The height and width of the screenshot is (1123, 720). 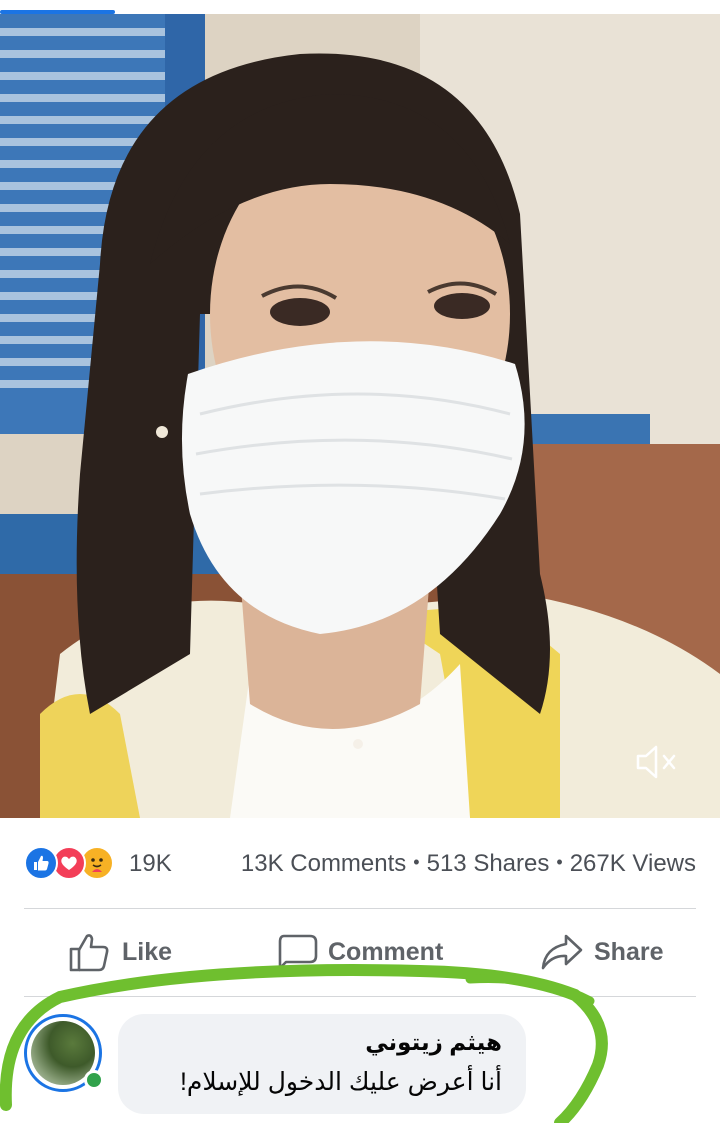 I want to click on comments-count: 13K Comments, so click(x=323, y=863).